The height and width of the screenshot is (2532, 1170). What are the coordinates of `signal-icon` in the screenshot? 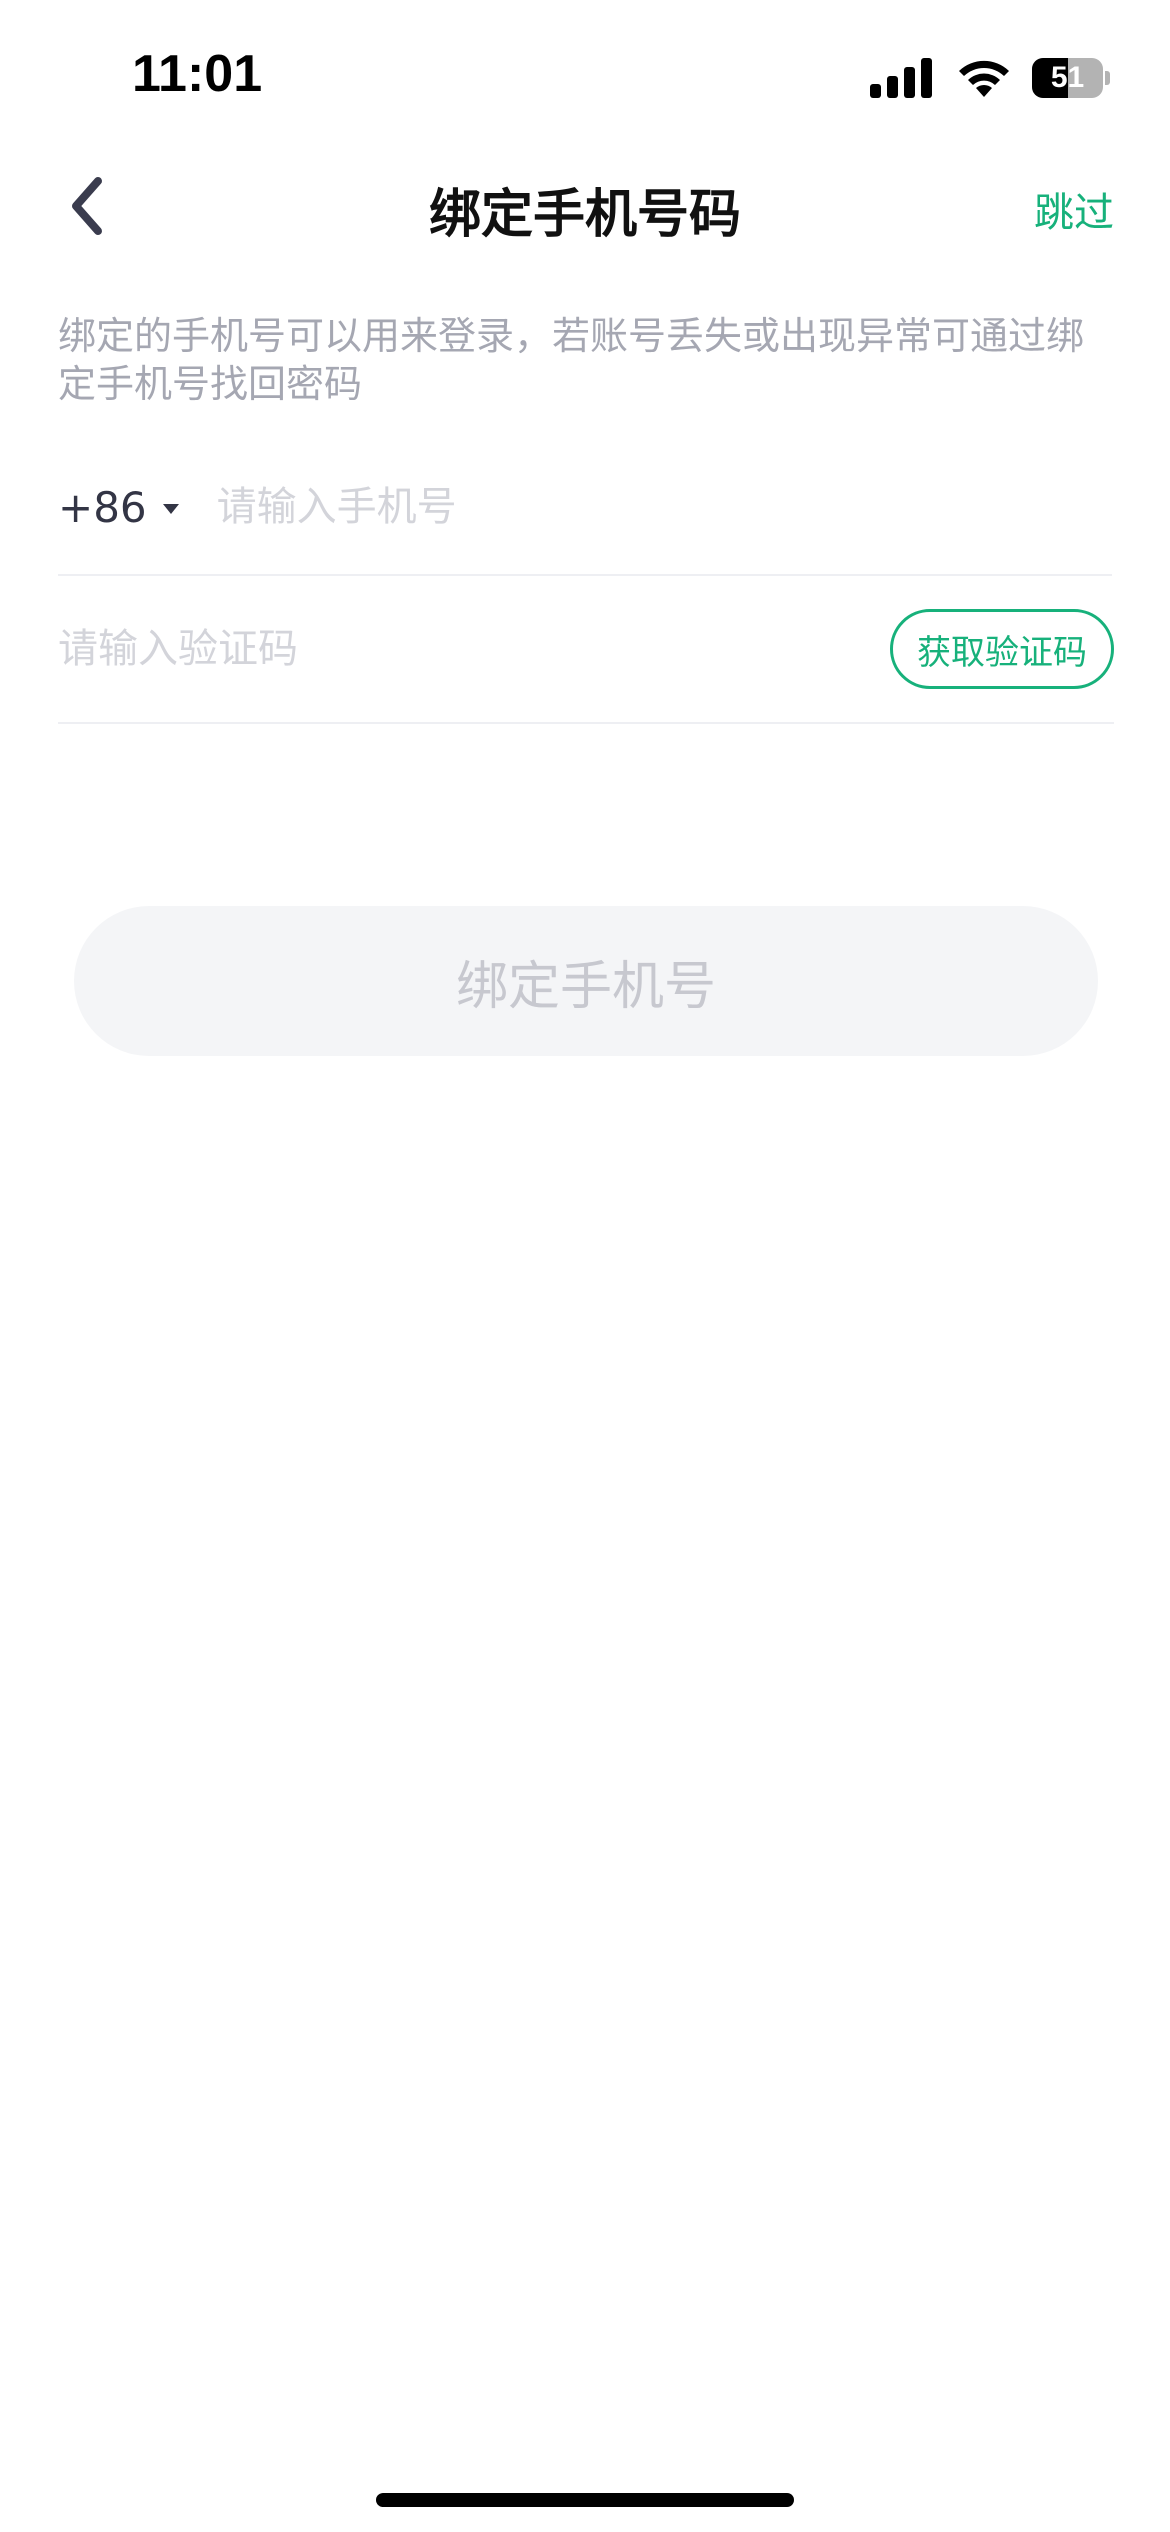 It's located at (901, 78).